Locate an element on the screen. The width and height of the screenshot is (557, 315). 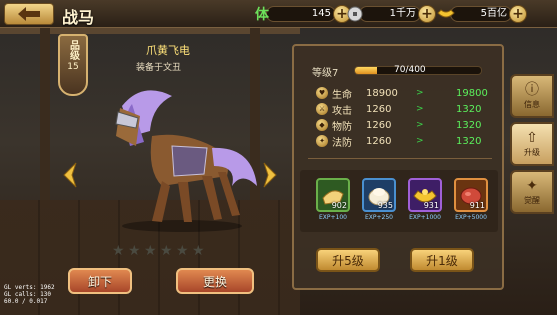
item-count: 931 is located at coordinates (431, 205).